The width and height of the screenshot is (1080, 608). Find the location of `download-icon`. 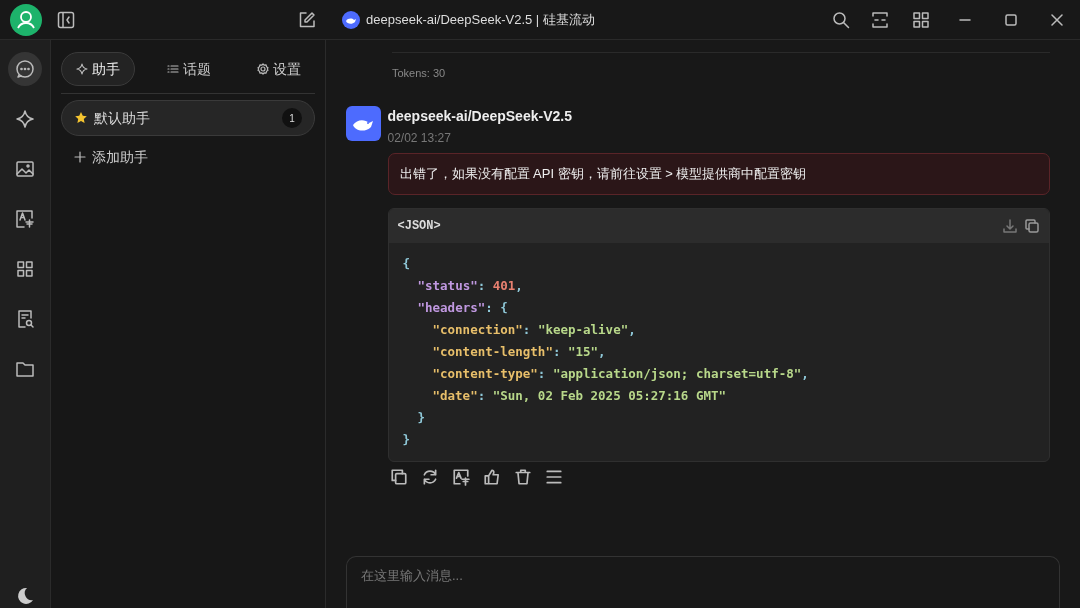

download-icon is located at coordinates (1009, 225).